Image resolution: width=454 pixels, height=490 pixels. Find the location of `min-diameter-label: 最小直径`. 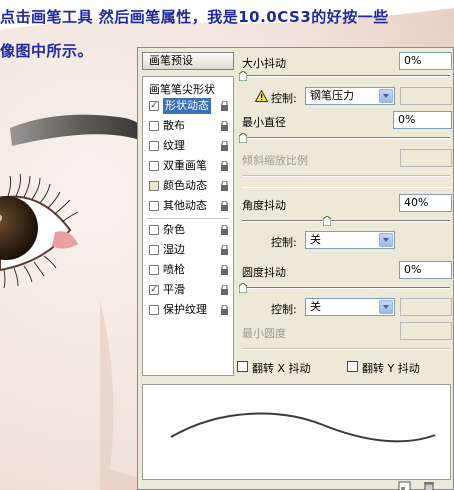

min-diameter-label: 最小直径 is located at coordinates (264, 122).